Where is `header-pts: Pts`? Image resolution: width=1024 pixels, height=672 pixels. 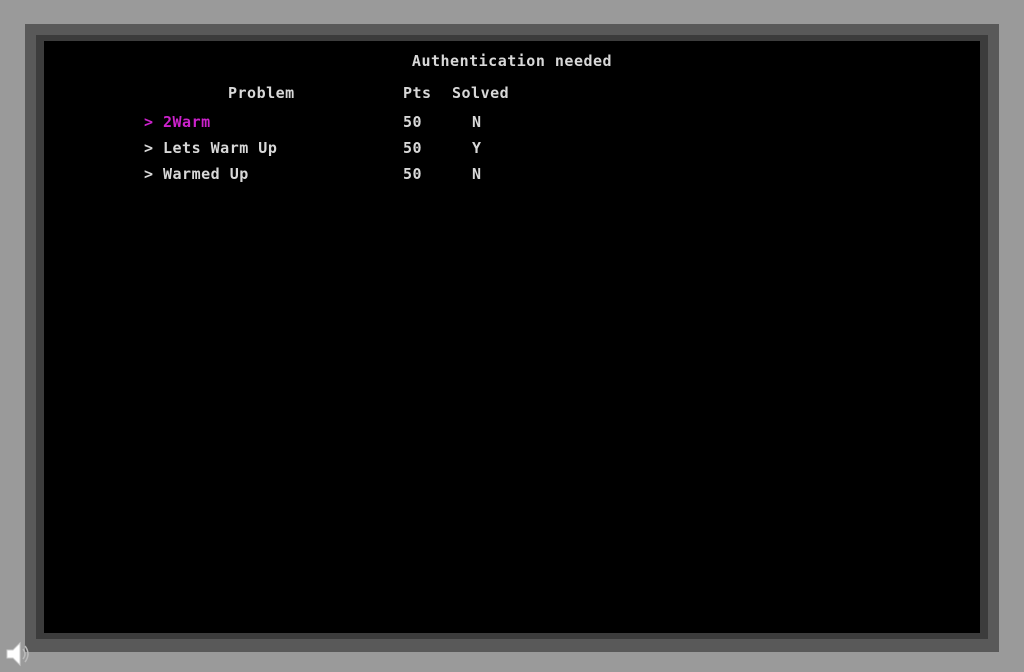
header-pts: Pts is located at coordinates (417, 93).